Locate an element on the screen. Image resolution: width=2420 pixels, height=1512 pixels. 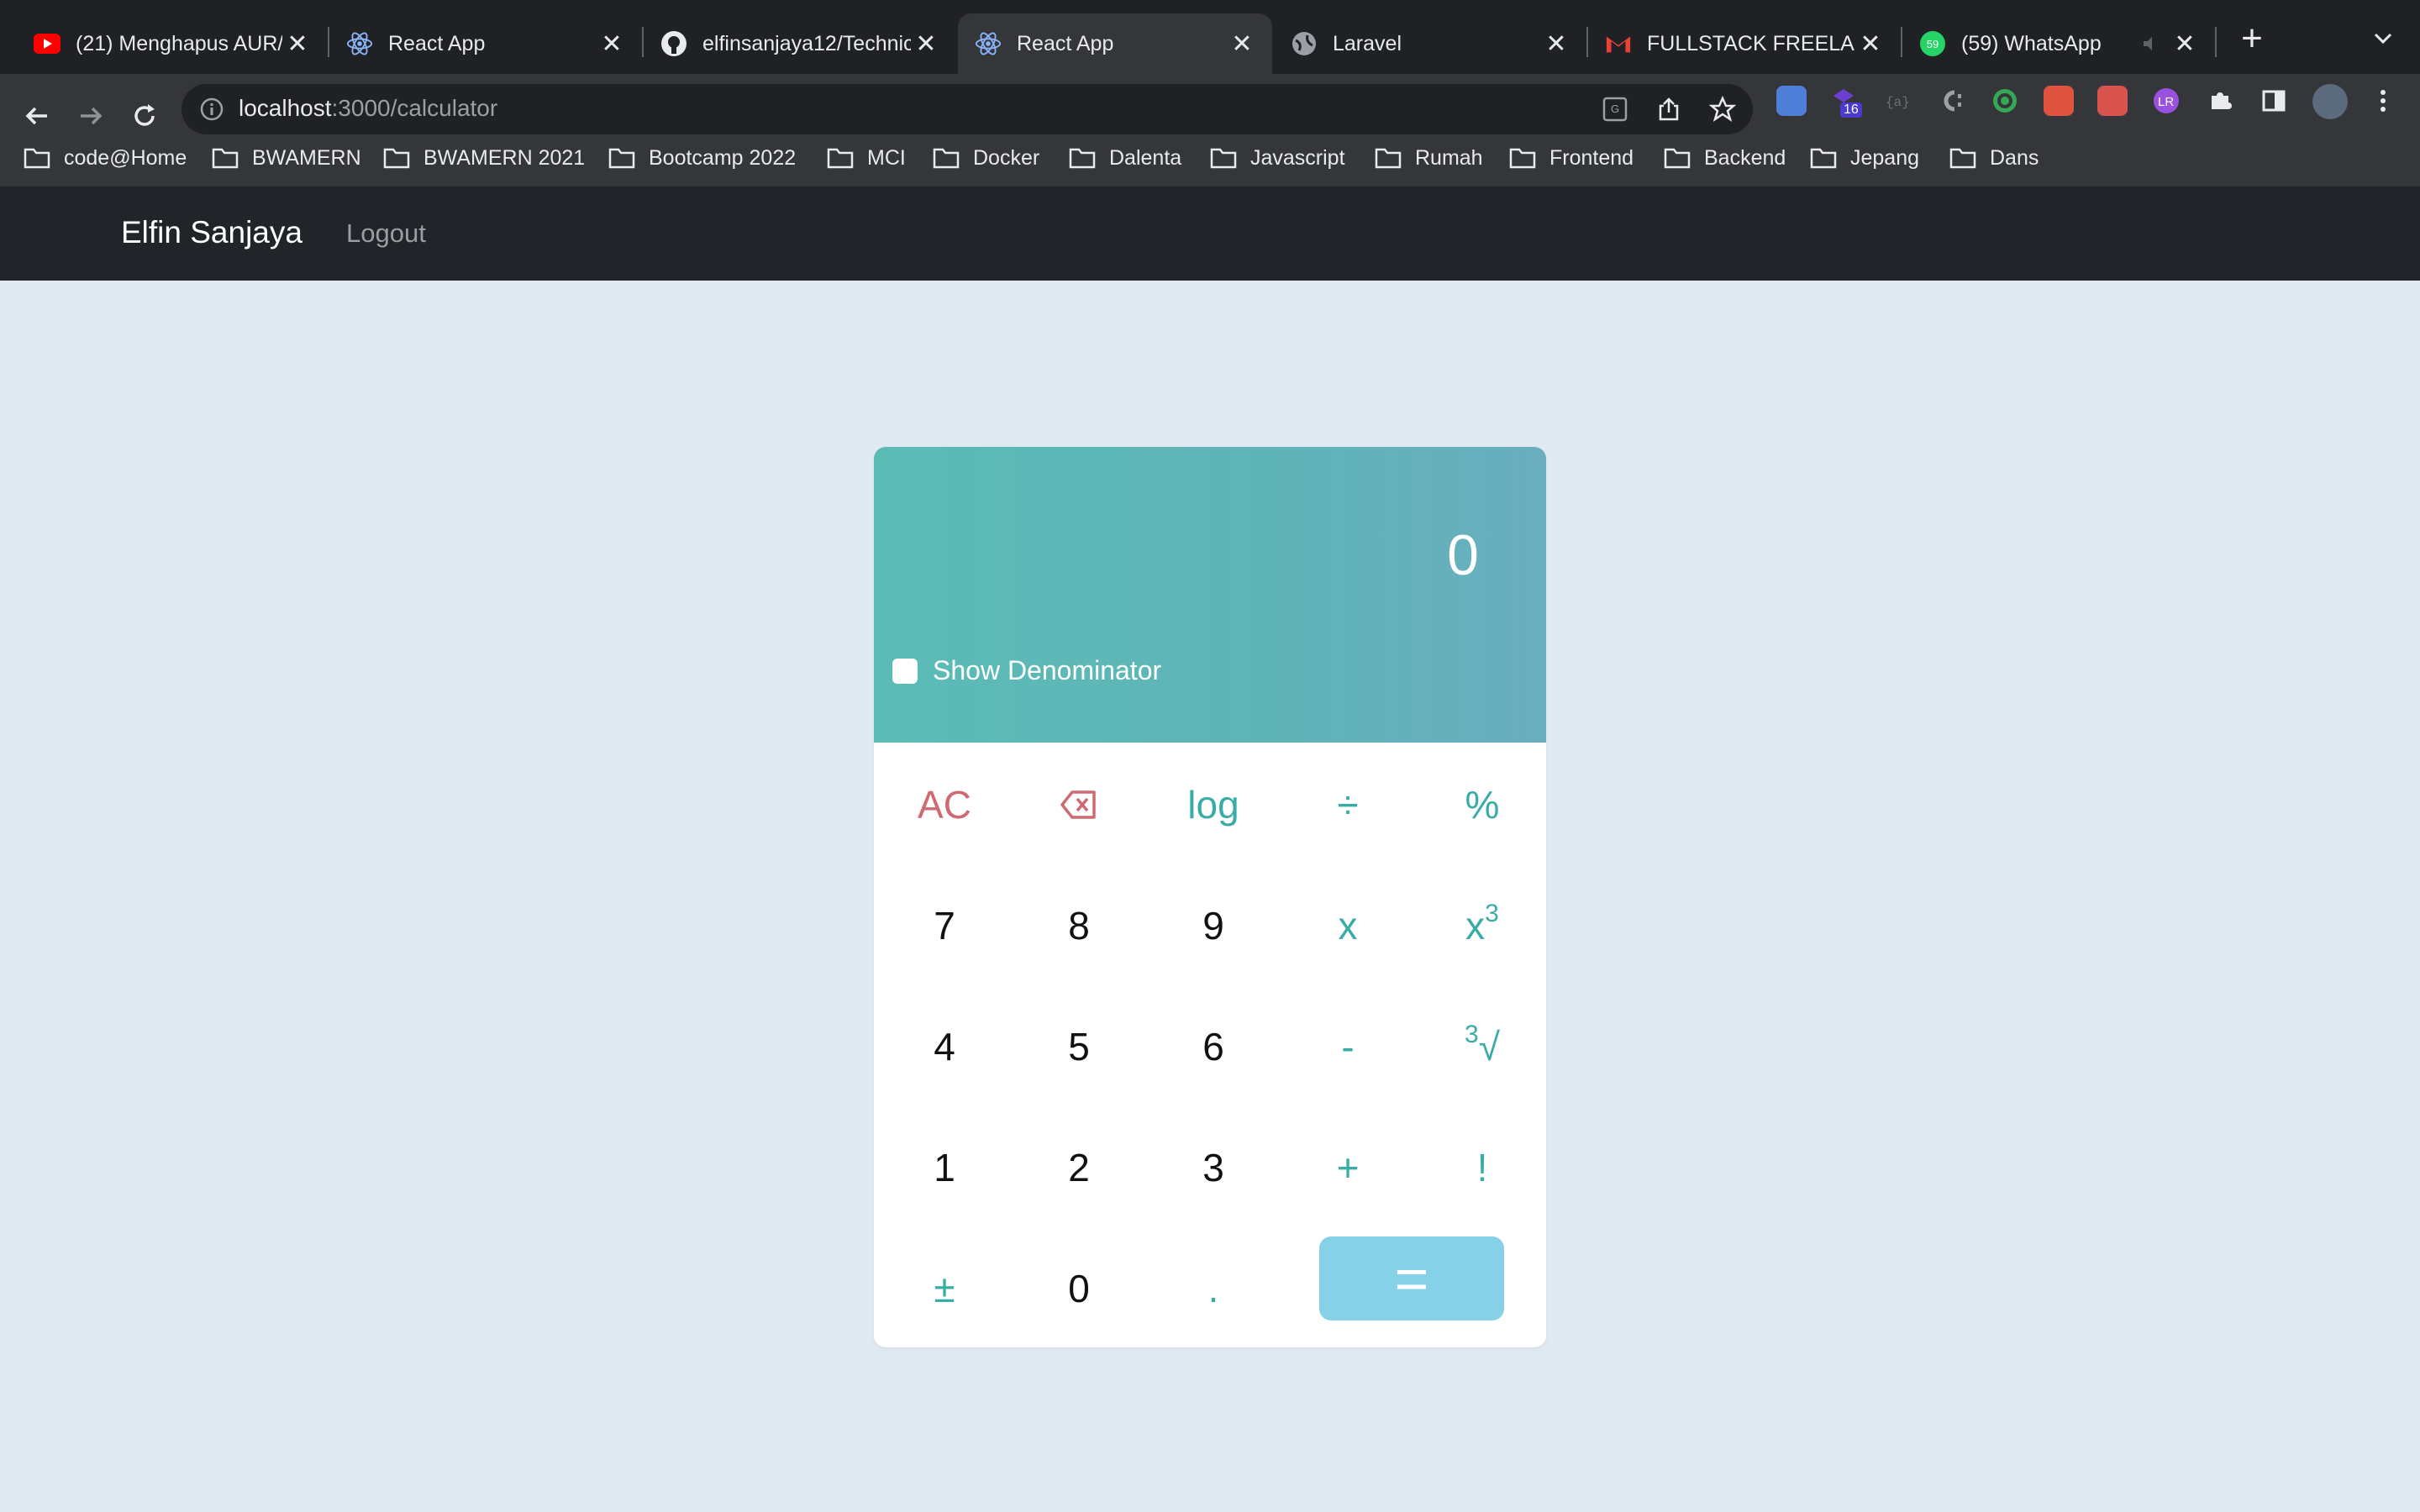
svg-text: 59 is located at coordinates (1933, 44).